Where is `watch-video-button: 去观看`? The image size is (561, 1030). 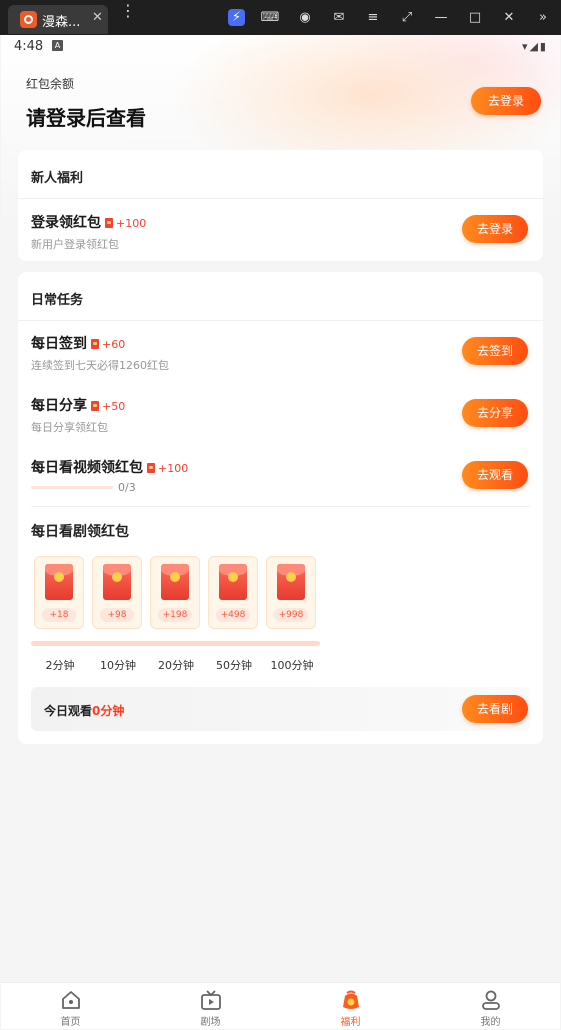 watch-video-button: 去观看 is located at coordinates (495, 475).